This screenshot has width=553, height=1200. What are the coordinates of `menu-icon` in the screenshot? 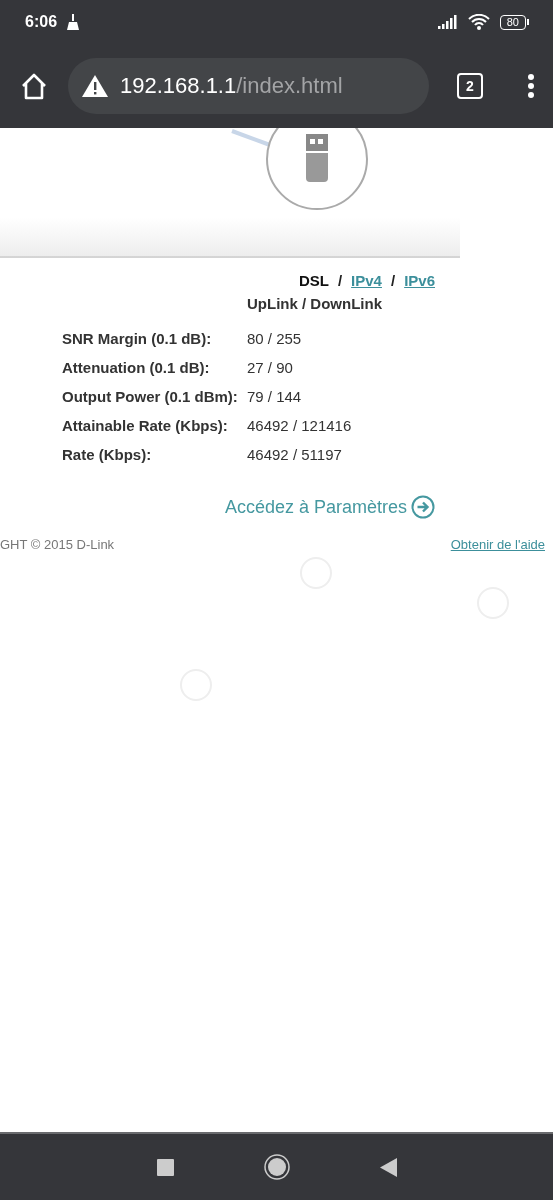 It's located at (531, 86).